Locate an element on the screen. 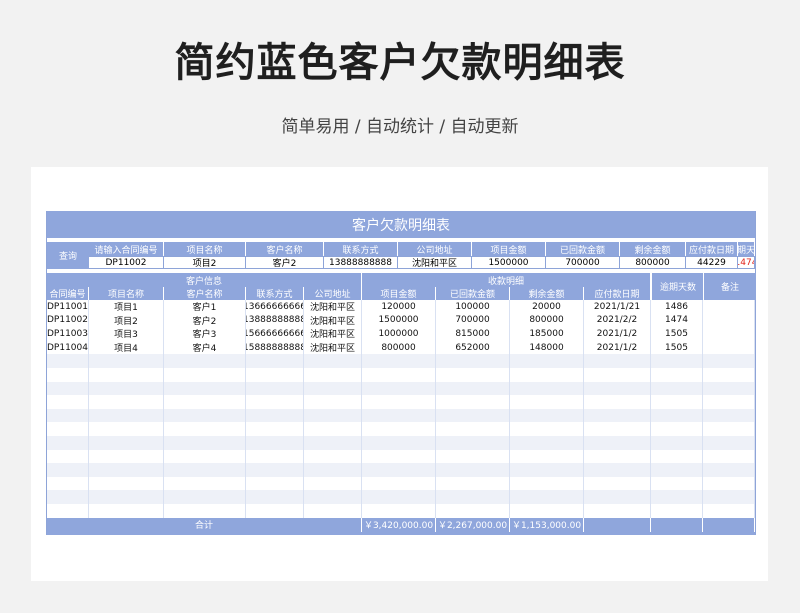  column-header: 合同编号 is located at coordinates (68, 293).